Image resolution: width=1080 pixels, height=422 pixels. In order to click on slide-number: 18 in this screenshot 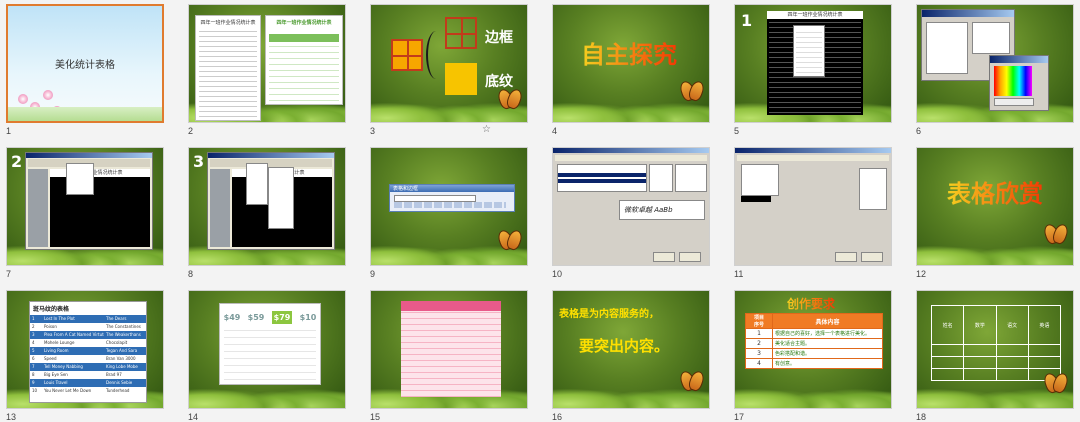, I will do `click(921, 417)`.